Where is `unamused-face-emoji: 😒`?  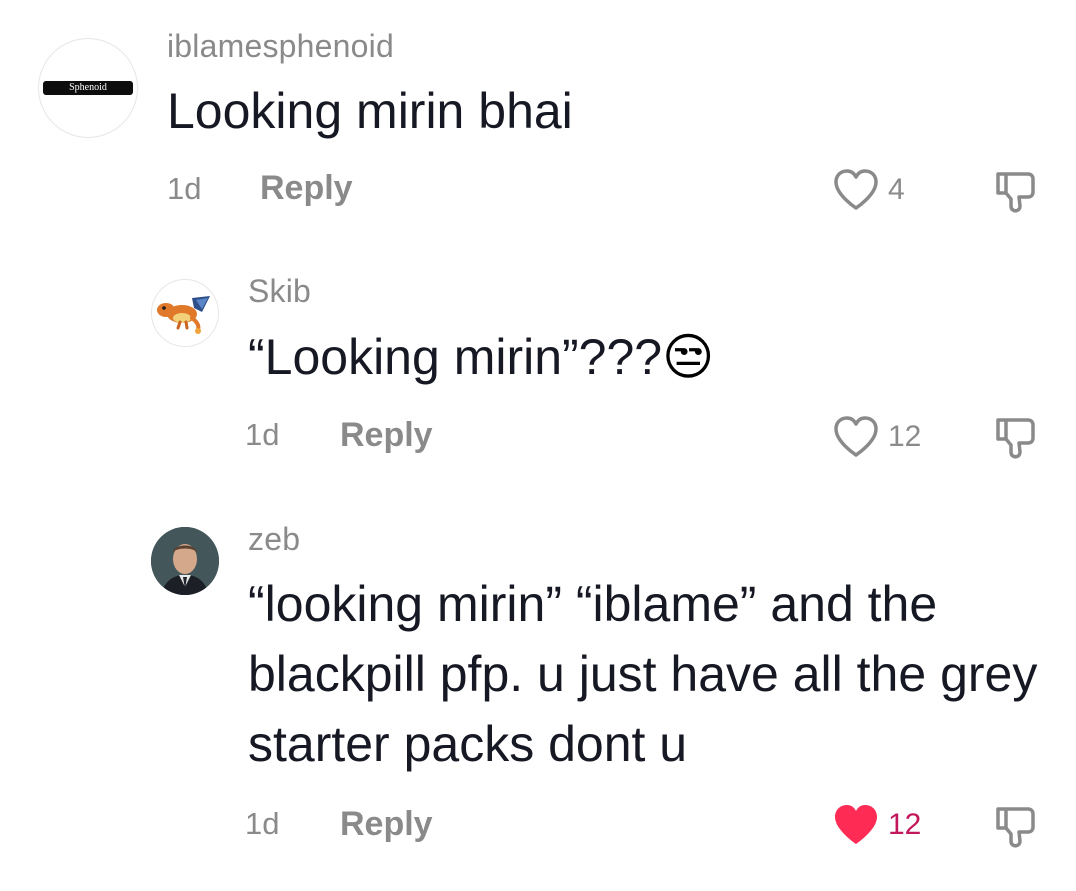 unamused-face-emoji: 😒 is located at coordinates (688, 357).